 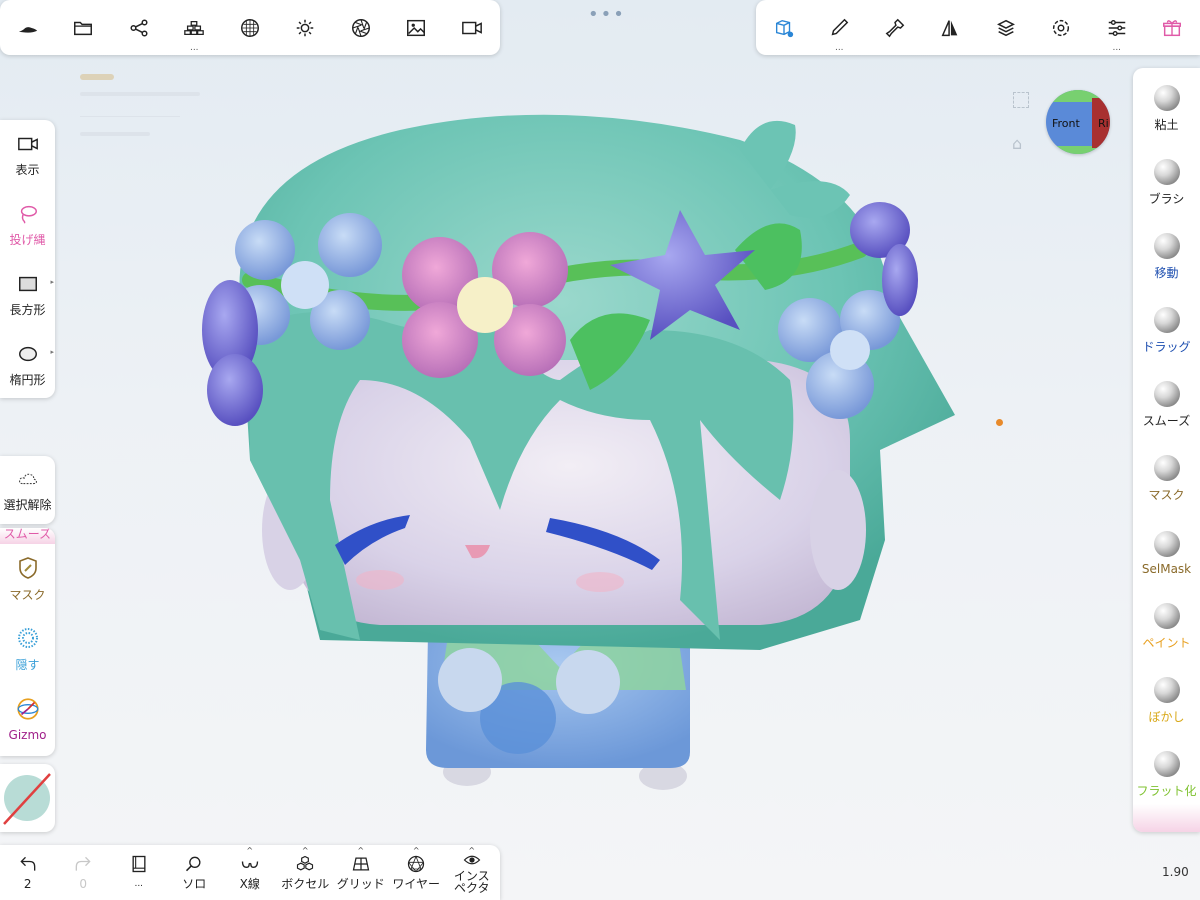 I want to click on book-icon, so click(x=139, y=864).